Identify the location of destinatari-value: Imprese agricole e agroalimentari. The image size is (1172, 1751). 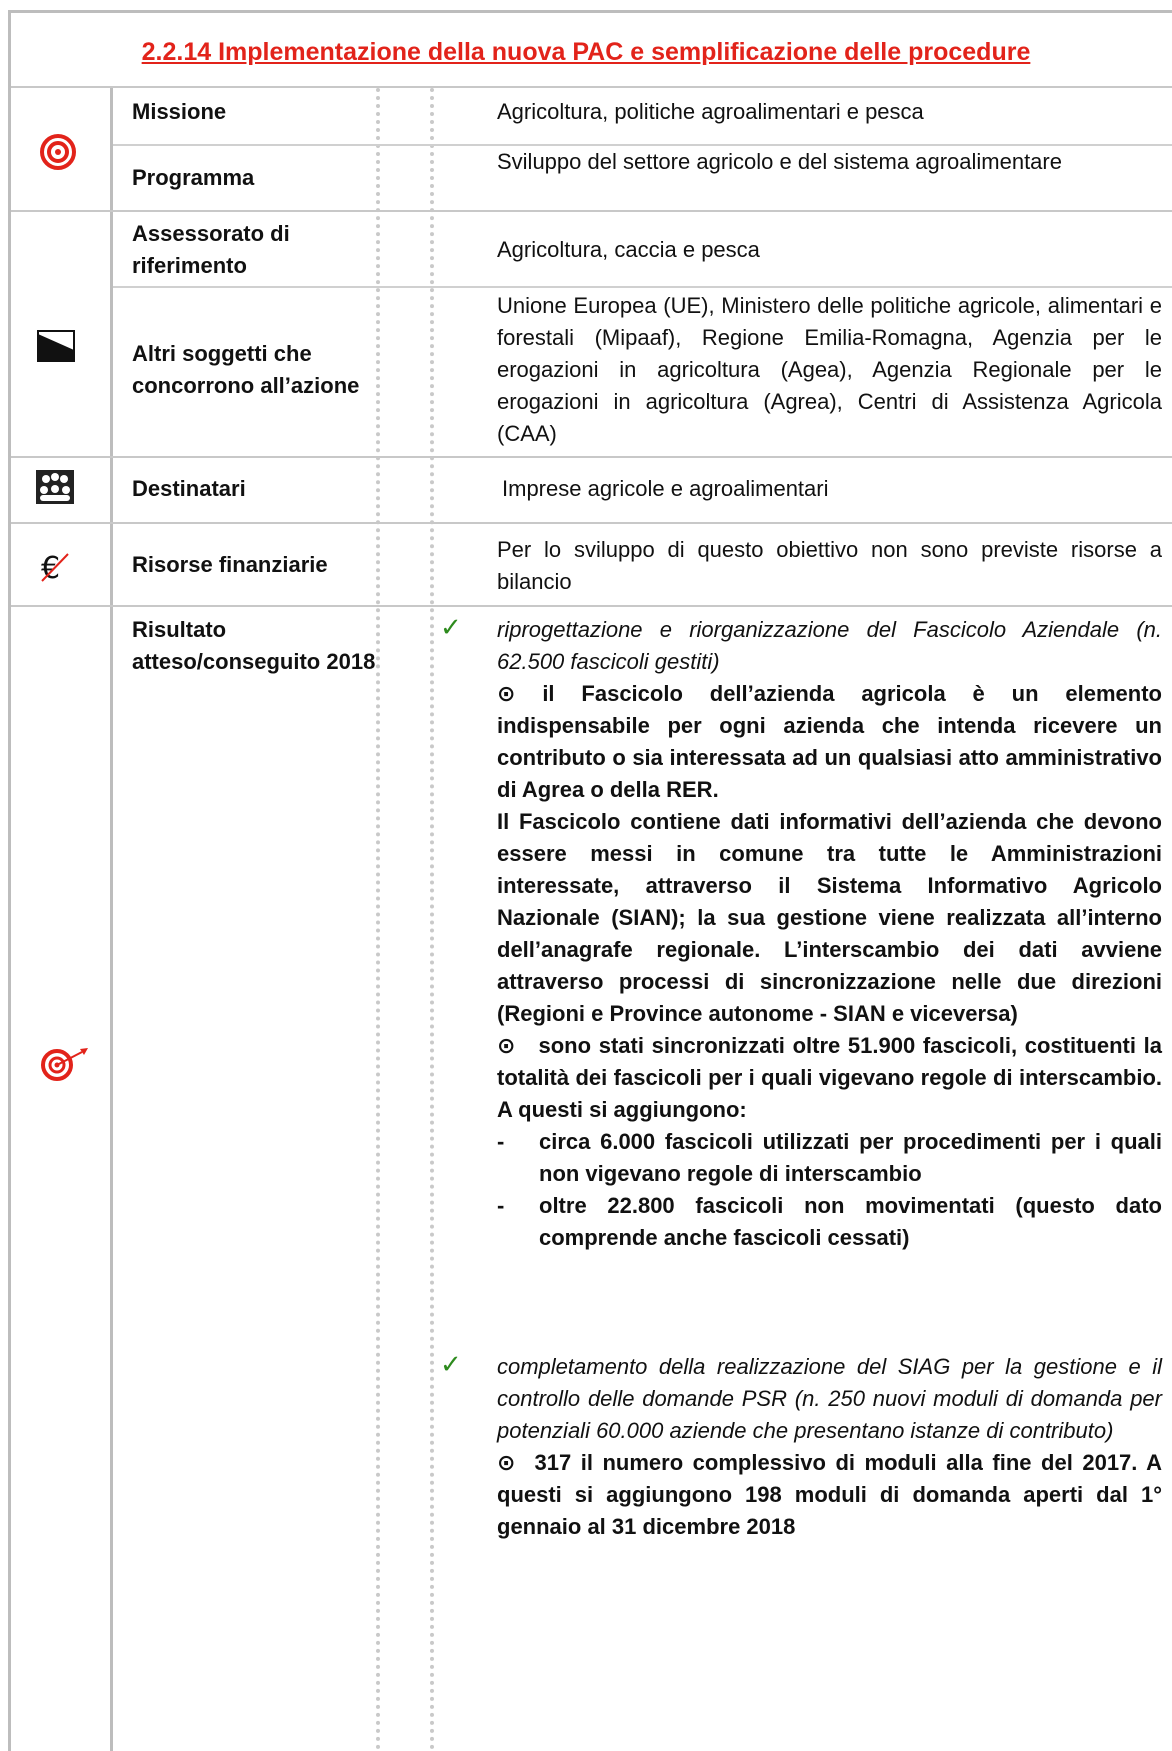
(665, 488).